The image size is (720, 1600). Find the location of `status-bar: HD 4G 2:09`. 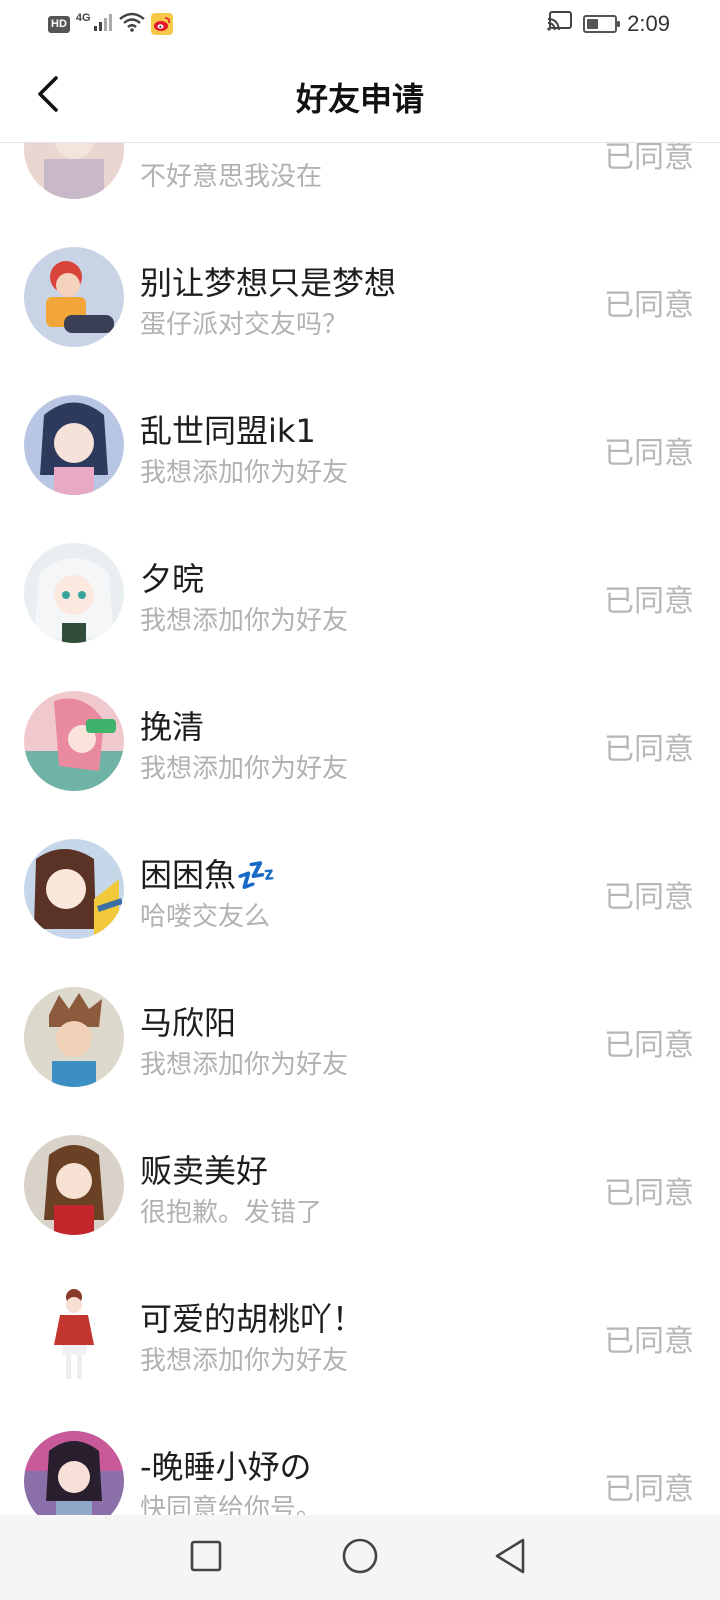

status-bar: HD 4G 2:09 is located at coordinates (360, 25).